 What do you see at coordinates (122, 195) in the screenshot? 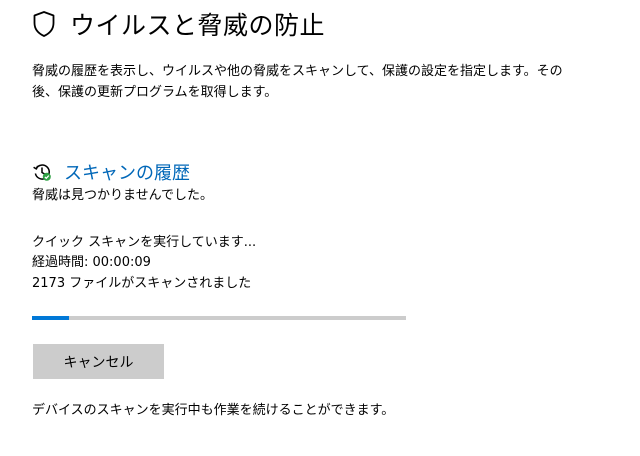
I see `threat-status-text: 脅威は見つかりませんでした。` at bounding box center [122, 195].